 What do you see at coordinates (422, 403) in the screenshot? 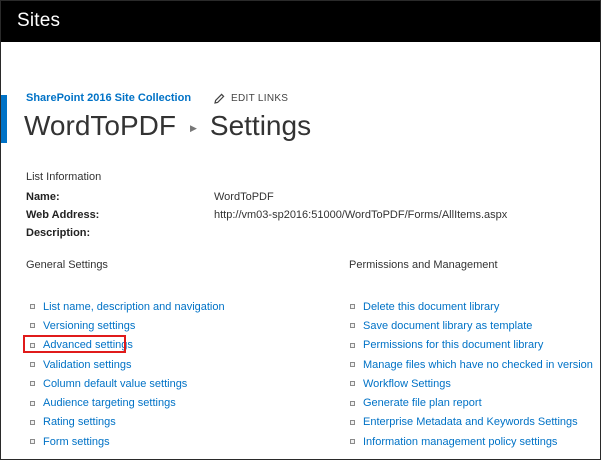
I see `link-file-plan-report: Generate file plan report` at bounding box center [422, 403].